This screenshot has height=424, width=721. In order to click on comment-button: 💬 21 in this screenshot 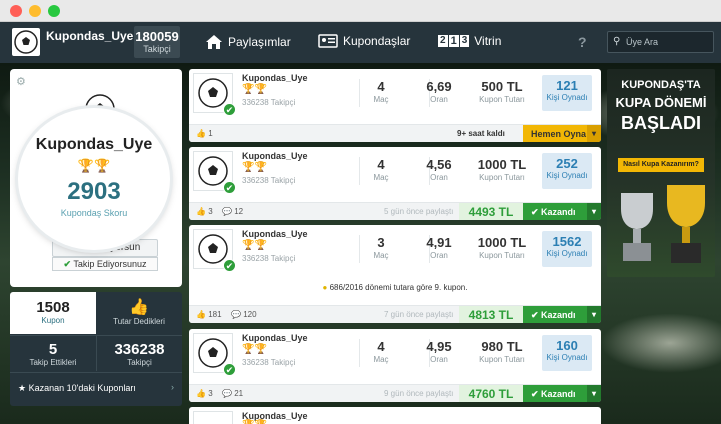, I will do `click(232, 393)`.